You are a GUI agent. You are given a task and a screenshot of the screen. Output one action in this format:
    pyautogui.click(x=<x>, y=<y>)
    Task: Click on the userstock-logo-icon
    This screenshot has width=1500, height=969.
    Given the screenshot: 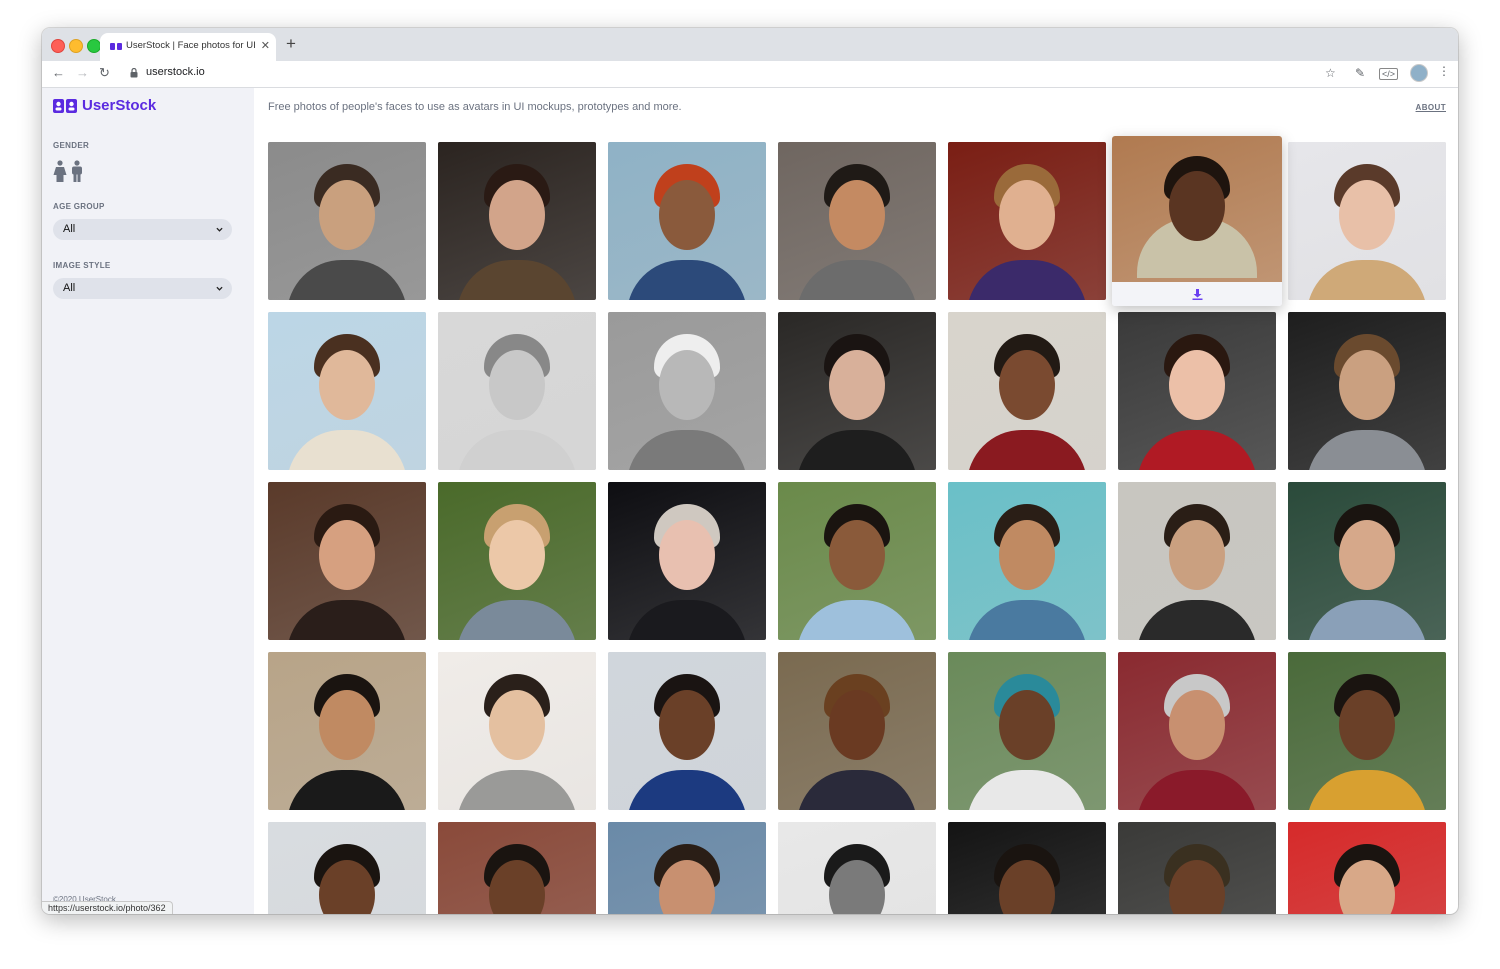 What is the action you would take?
    pyautogui.click(x=65, y=105)
    